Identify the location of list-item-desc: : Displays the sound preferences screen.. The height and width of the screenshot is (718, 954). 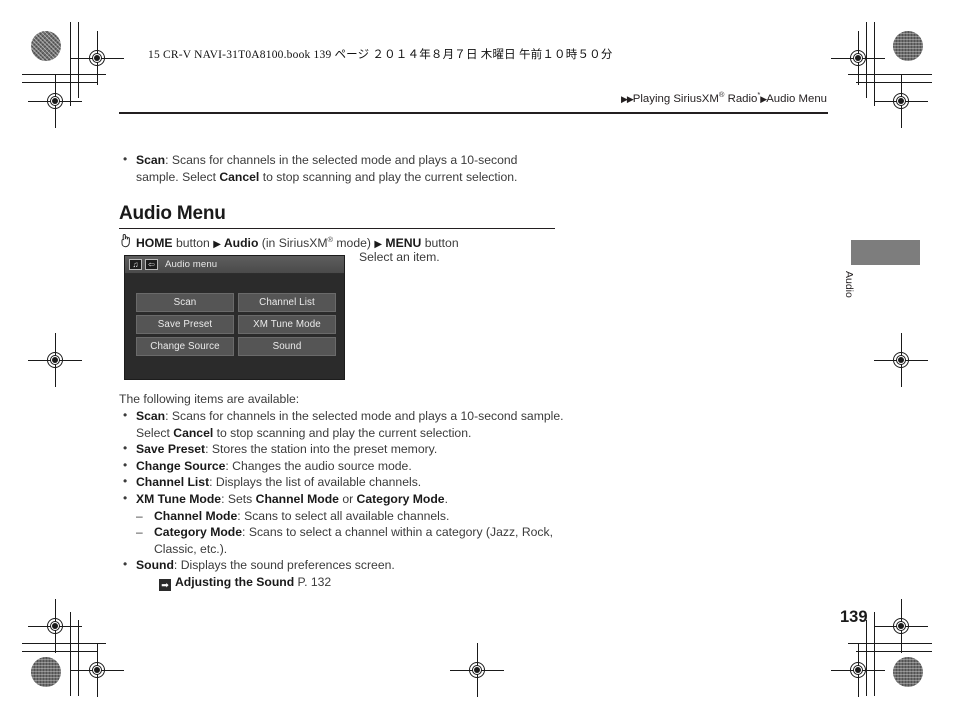
(284, 565).